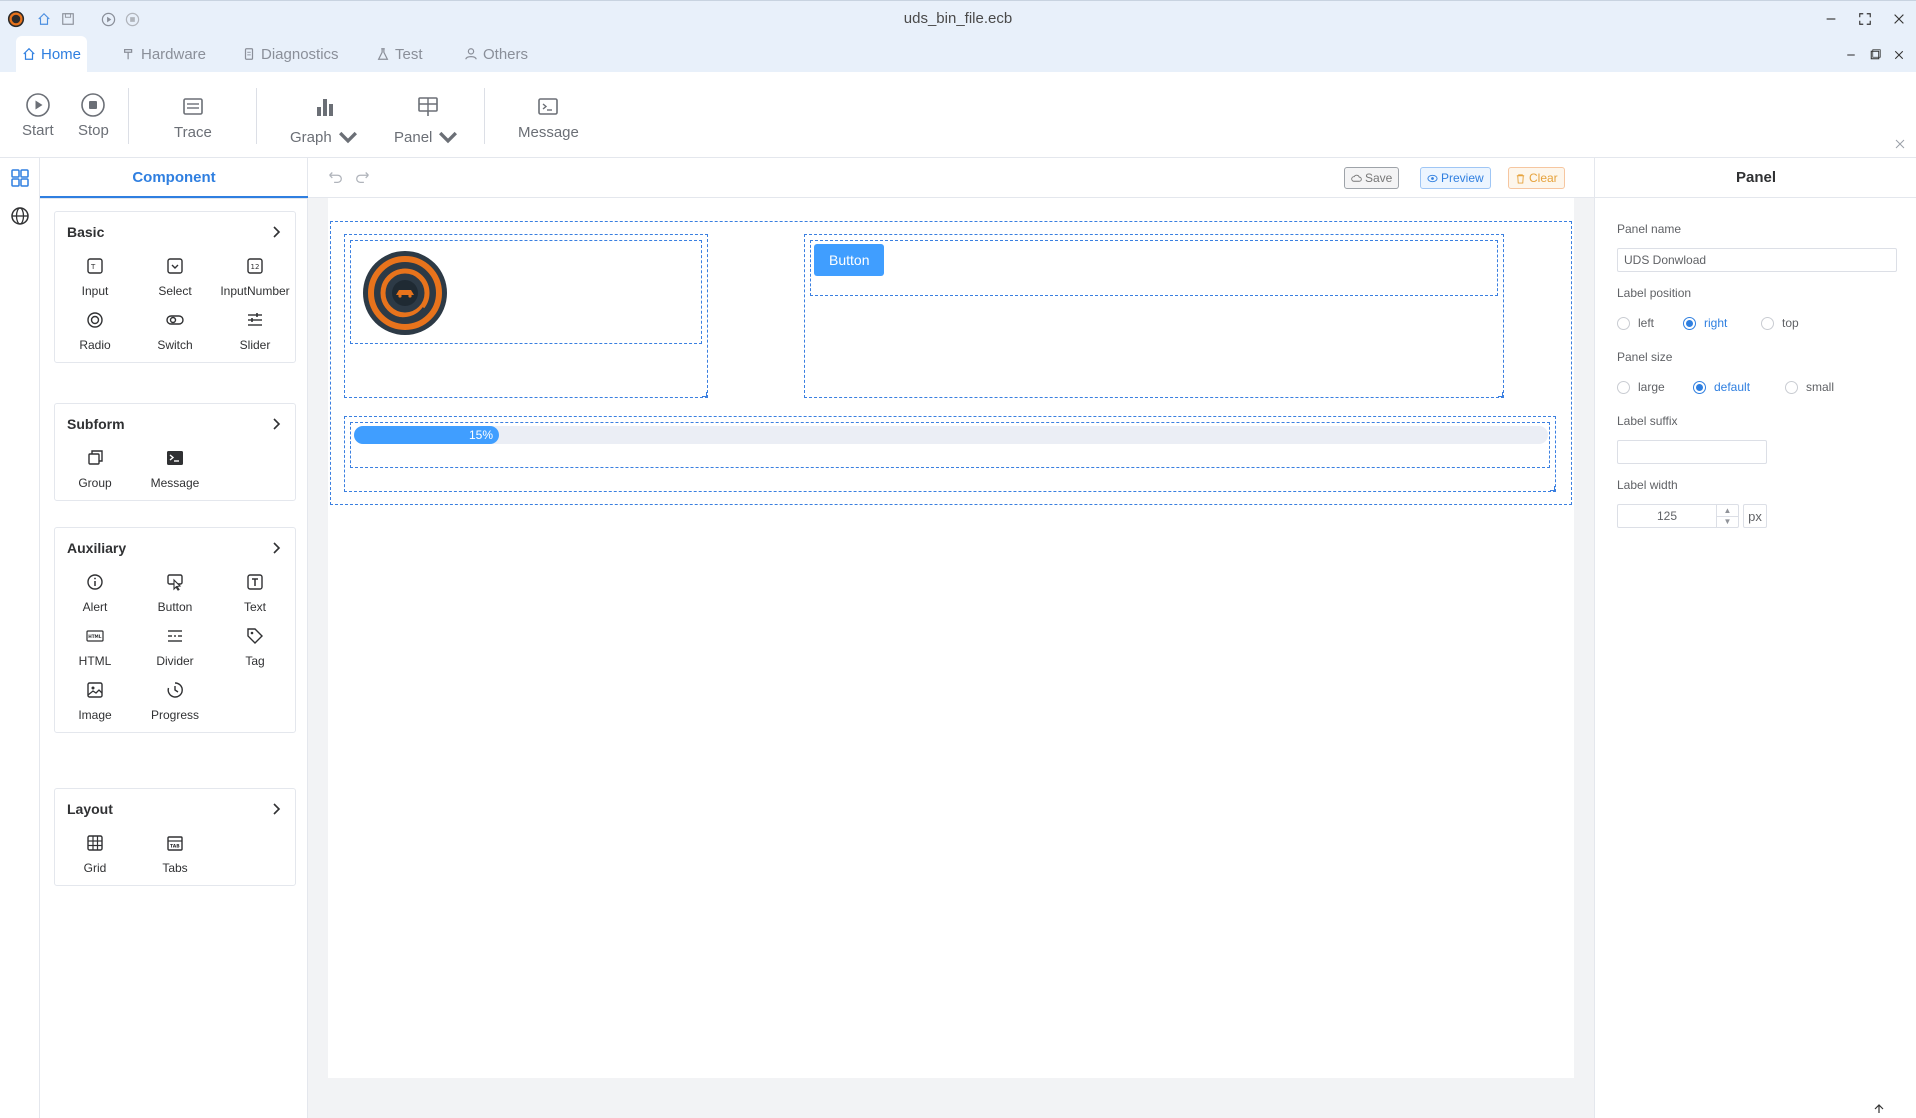 This screenshot has width=1916, height=1118. What do you see at coordinates (128, 54) in the screenshot?
I see `hammer-icon` at bounding box center [128, 54].